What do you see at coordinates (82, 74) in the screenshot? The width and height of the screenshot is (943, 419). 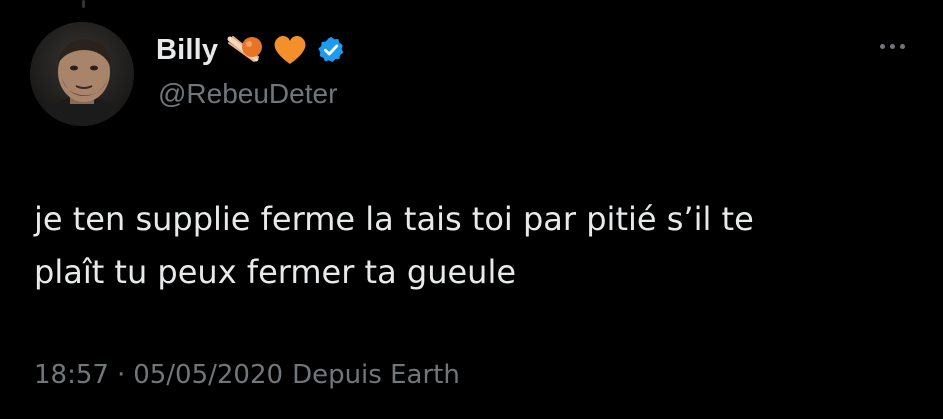 I see `avatar` at bounding box center [82, 74].